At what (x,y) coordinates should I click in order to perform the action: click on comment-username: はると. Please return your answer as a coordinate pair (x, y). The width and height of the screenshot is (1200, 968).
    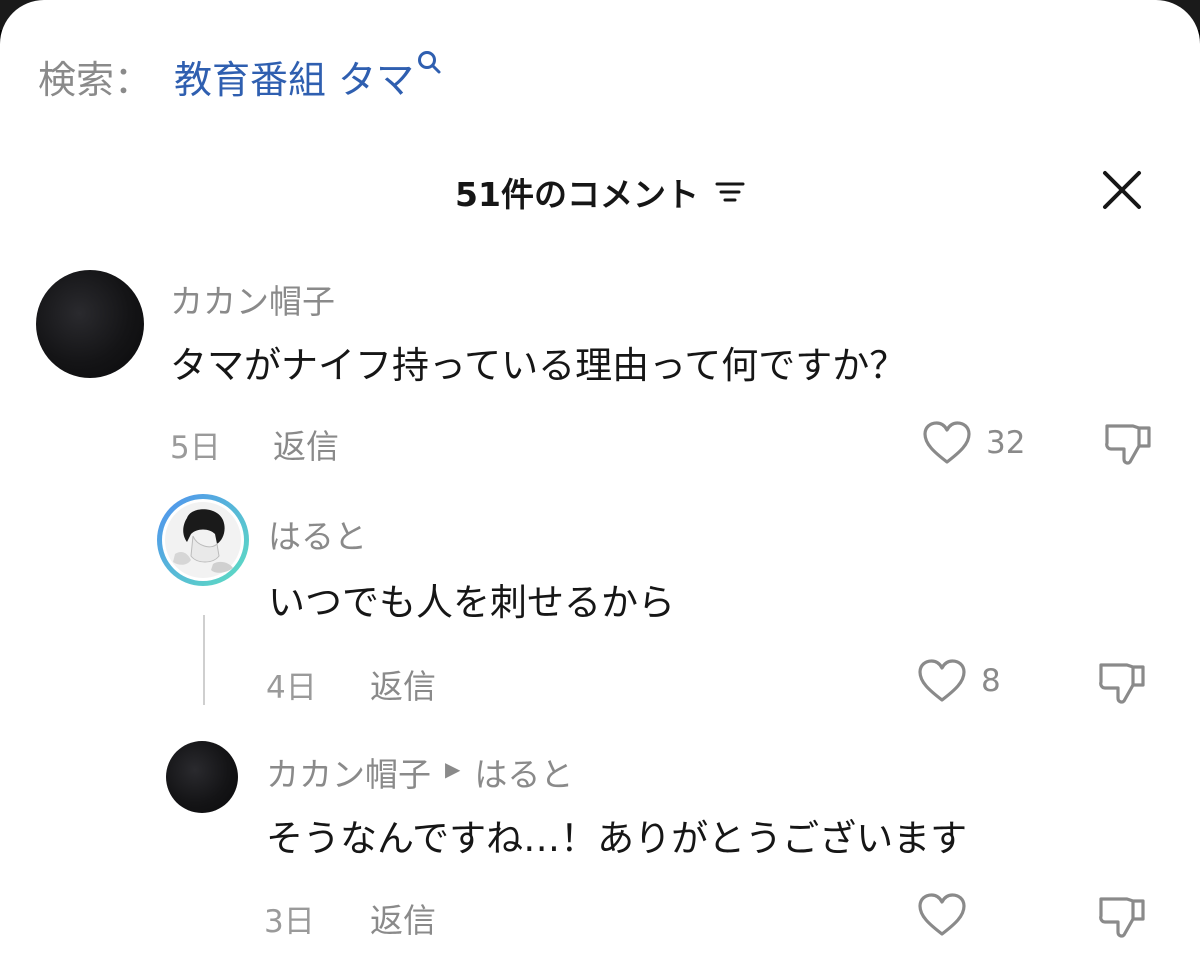
    Looking at the image, I should click on (317, 534).